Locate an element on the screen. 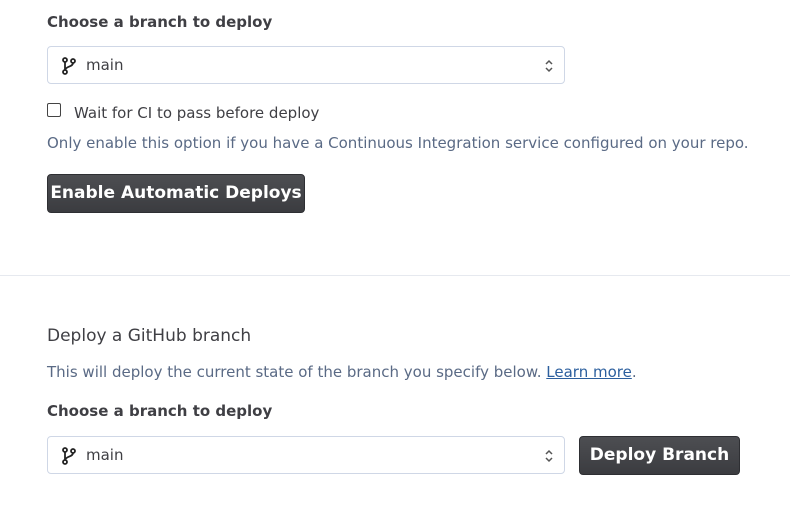  manual-deploy-branch-select: main is located at coordinates (306, 455).